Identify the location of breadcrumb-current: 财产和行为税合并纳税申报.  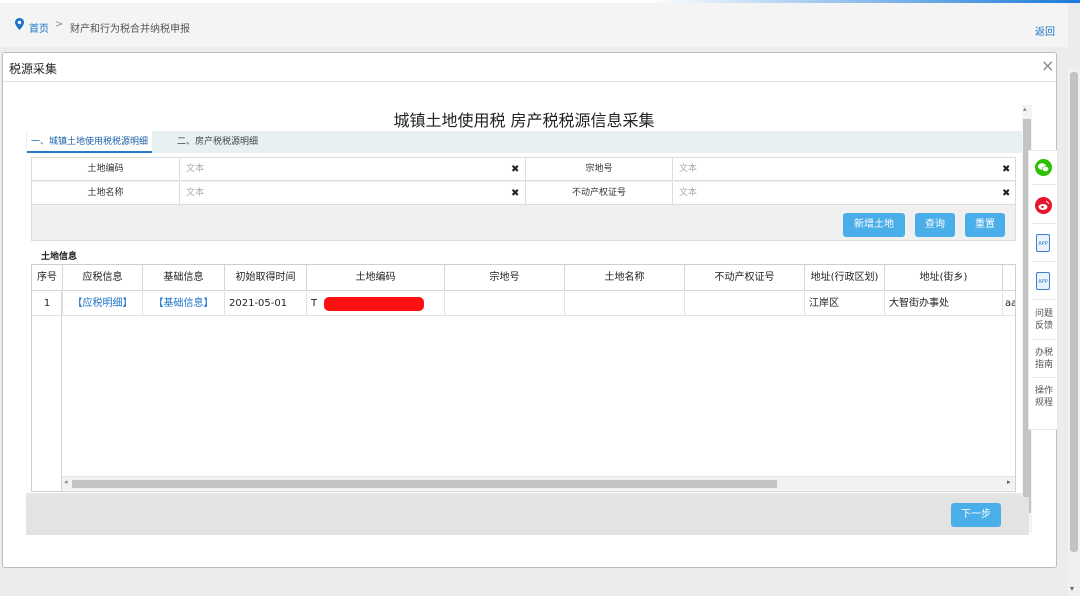
(130, 29).